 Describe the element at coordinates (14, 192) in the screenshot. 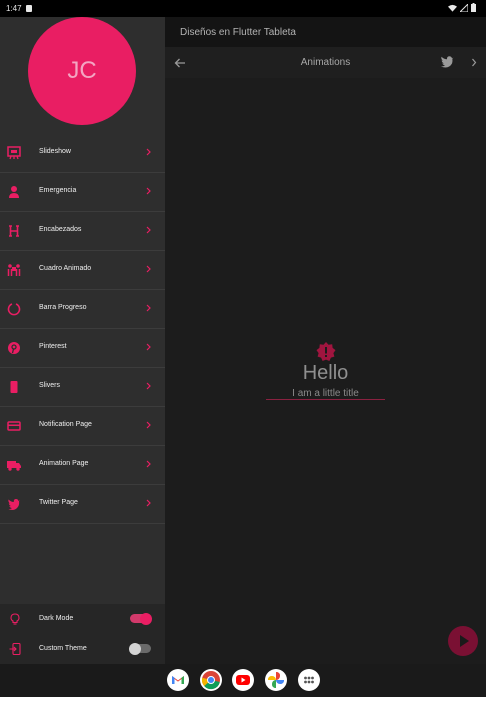

I see `ambulance-icon` at that location.